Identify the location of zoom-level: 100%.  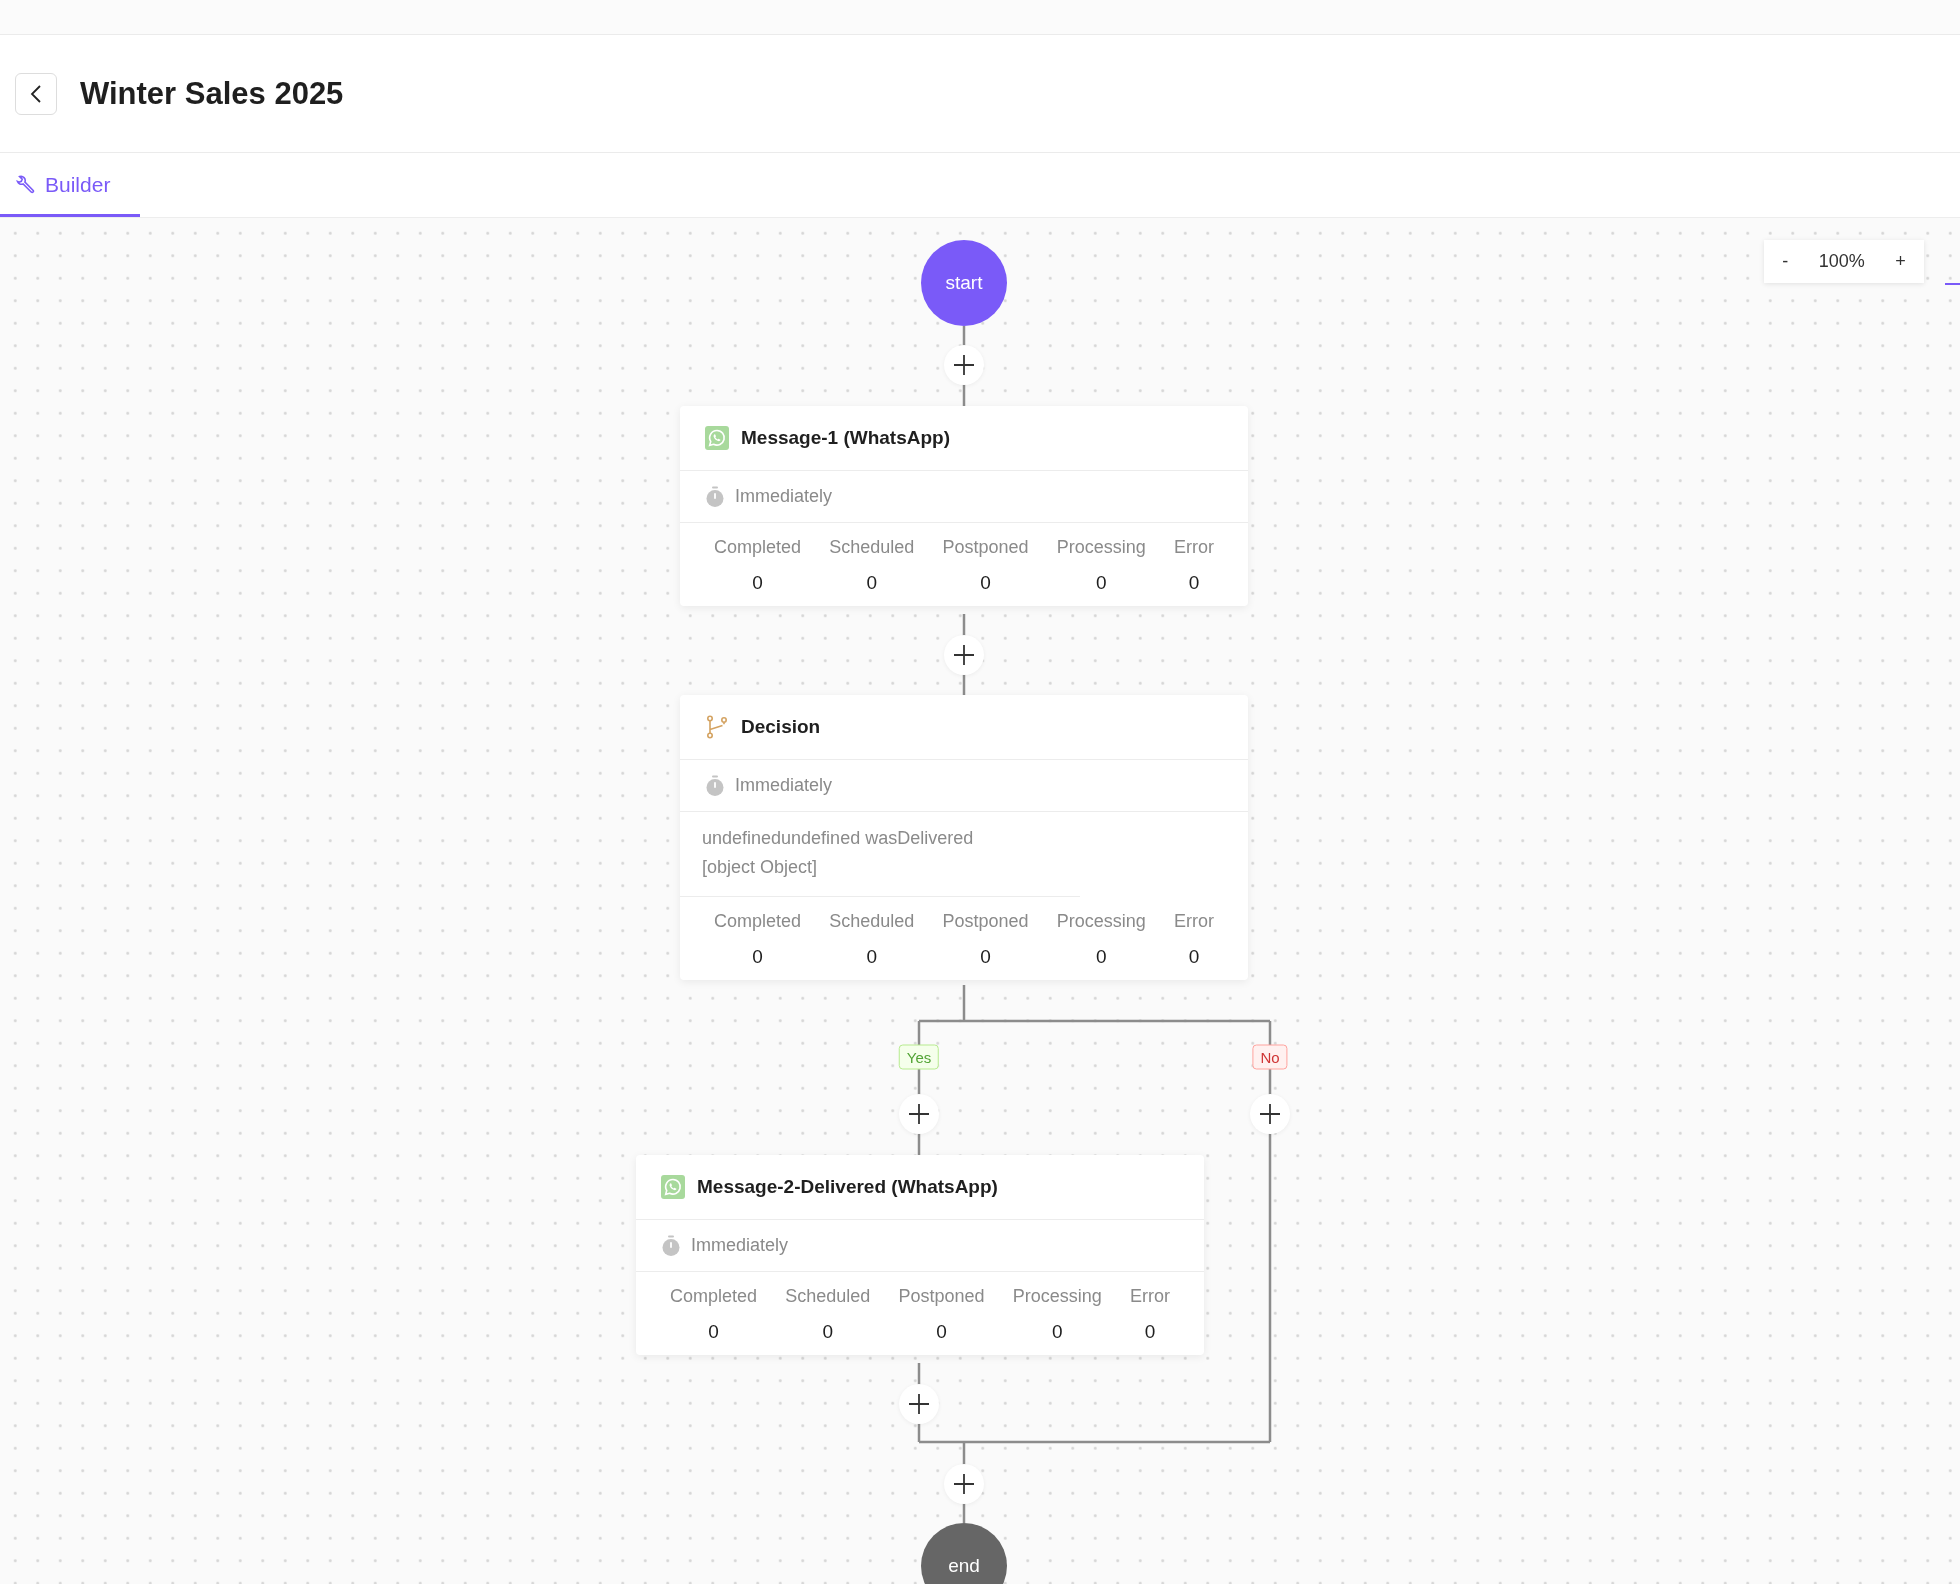
(1841, 261).